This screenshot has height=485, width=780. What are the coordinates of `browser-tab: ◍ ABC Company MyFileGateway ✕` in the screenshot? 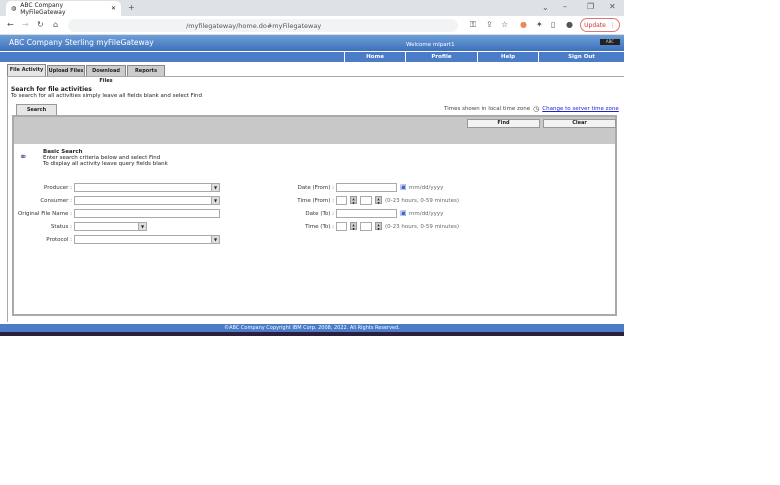 It's located at (63, 8).